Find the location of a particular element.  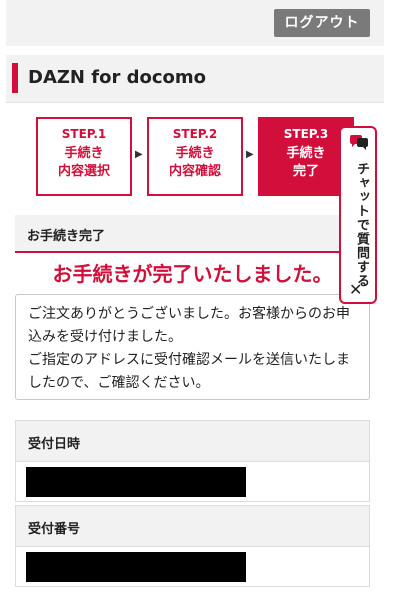

step-2-label-line2: 内容確認 is located at coordinates (194, 171).